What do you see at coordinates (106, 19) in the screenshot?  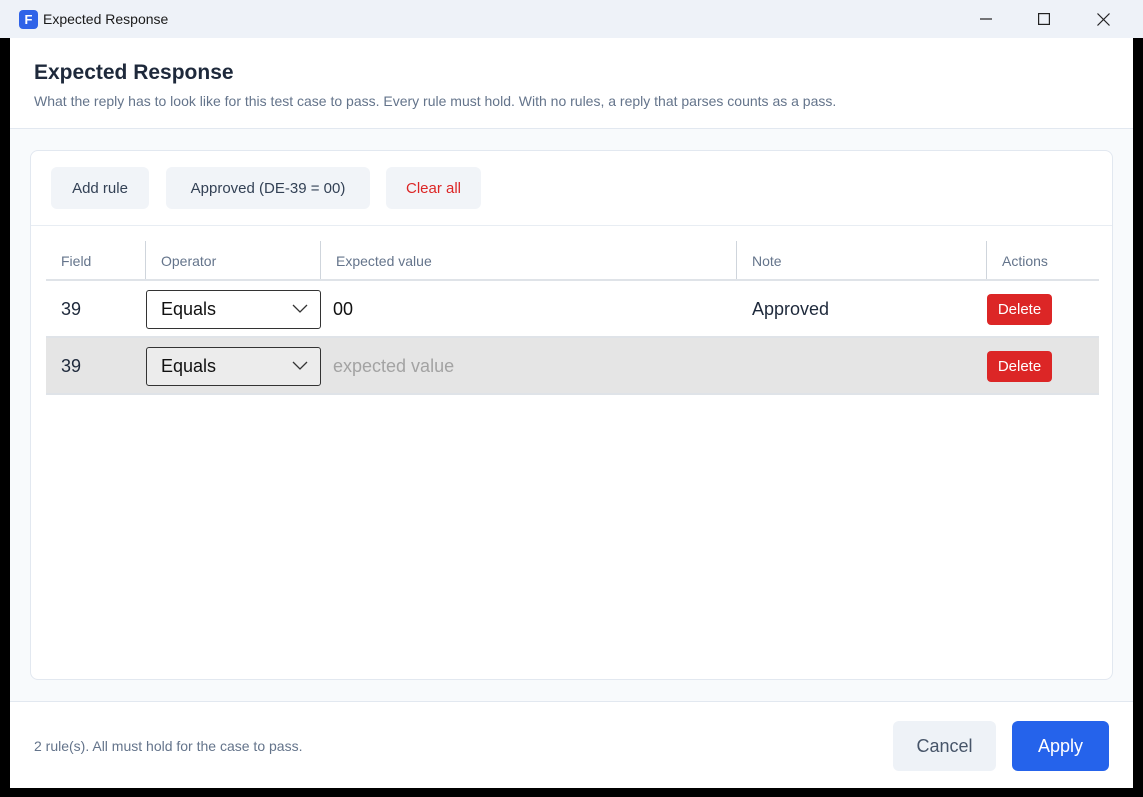 I see `window-title: Expected Response` at bounding box center [106, 19].